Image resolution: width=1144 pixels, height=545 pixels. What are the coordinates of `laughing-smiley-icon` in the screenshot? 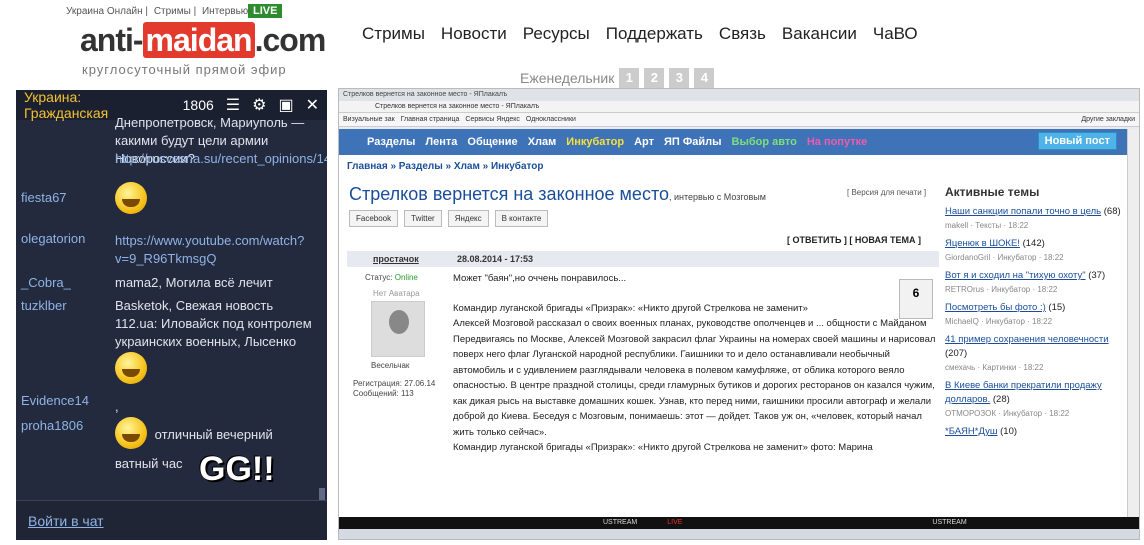 It's located at (131, 198).